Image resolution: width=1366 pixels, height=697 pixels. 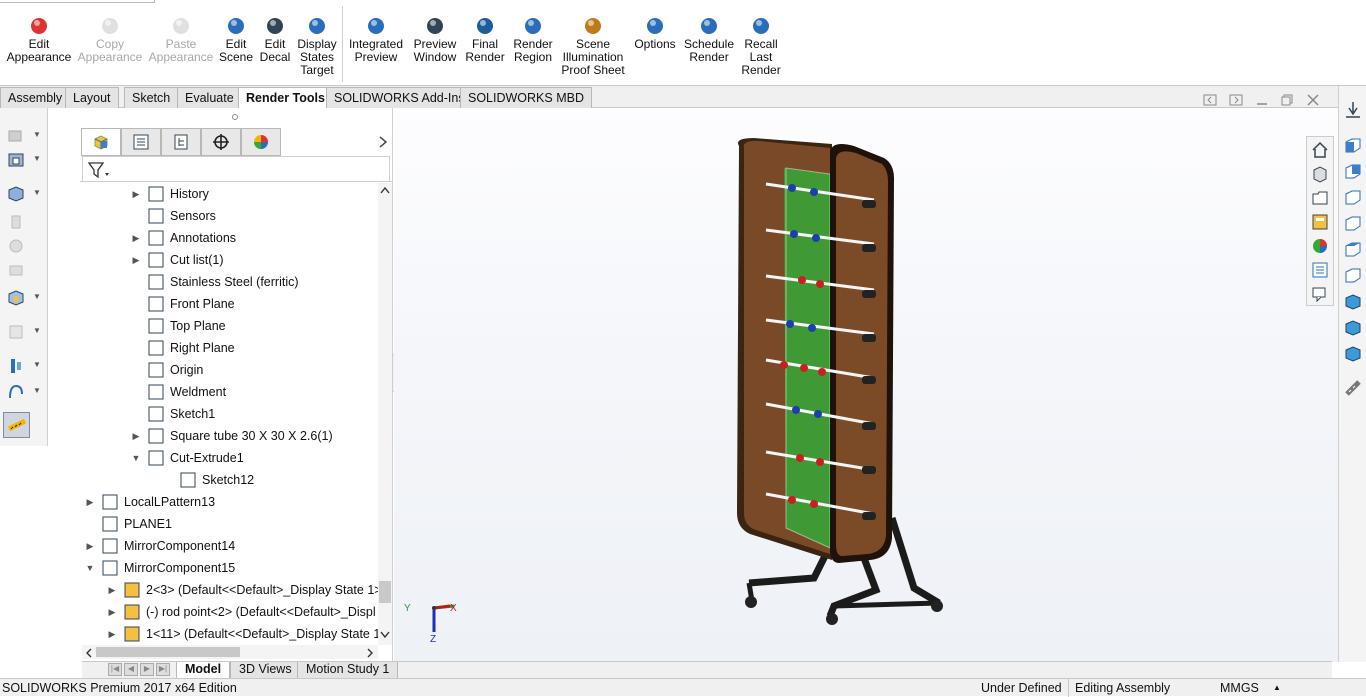 What do you see at coordinates (236, 169) in the screenshot?
I see `filter-bar` at bounding box center [236, 169].